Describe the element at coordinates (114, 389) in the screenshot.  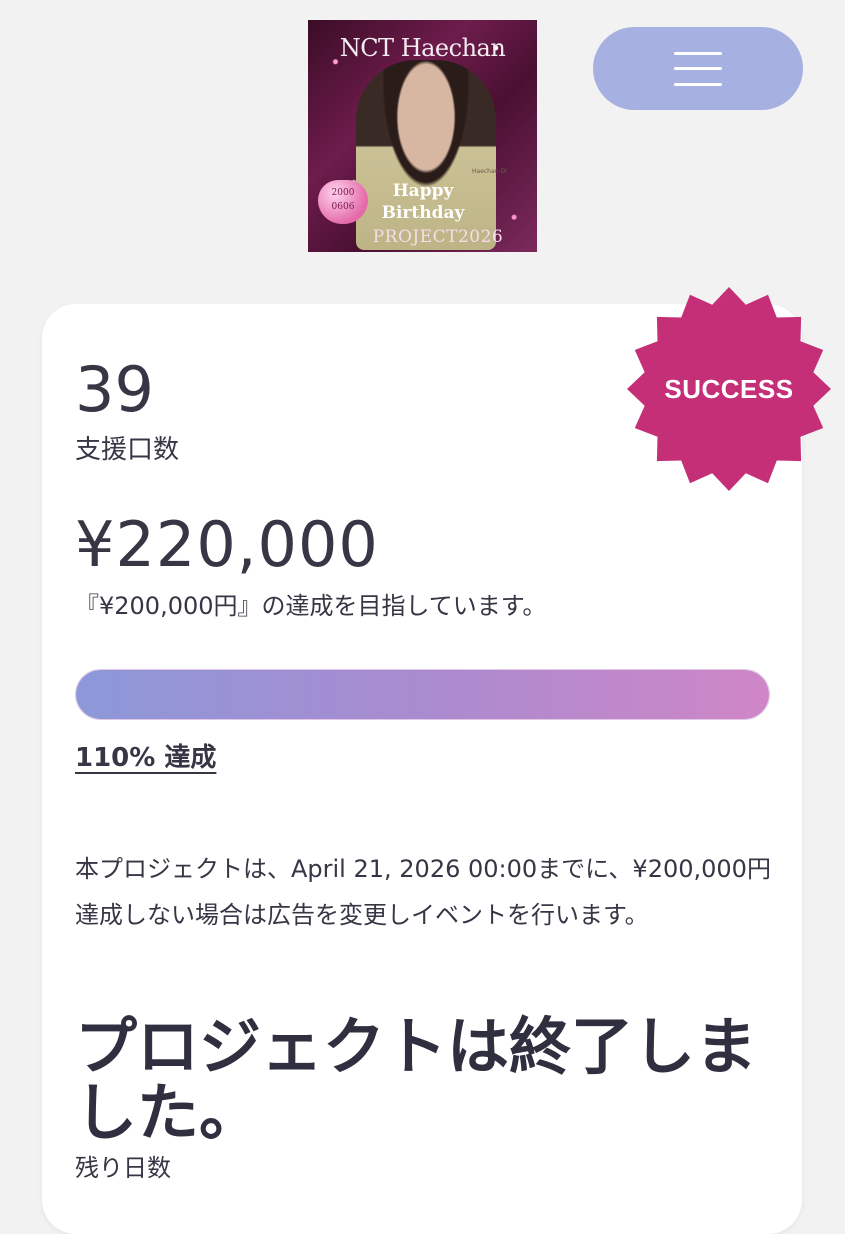
I see `backers-count: 39` at that location.